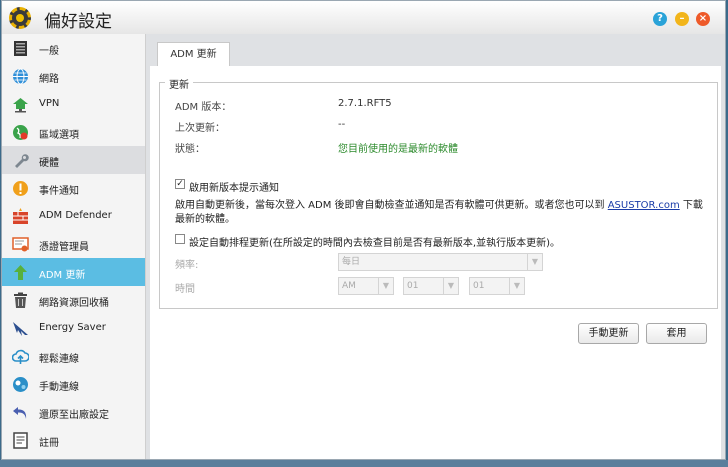  I want to click on sidebar-item-label: 輕鬆連線, so click(59, 359).